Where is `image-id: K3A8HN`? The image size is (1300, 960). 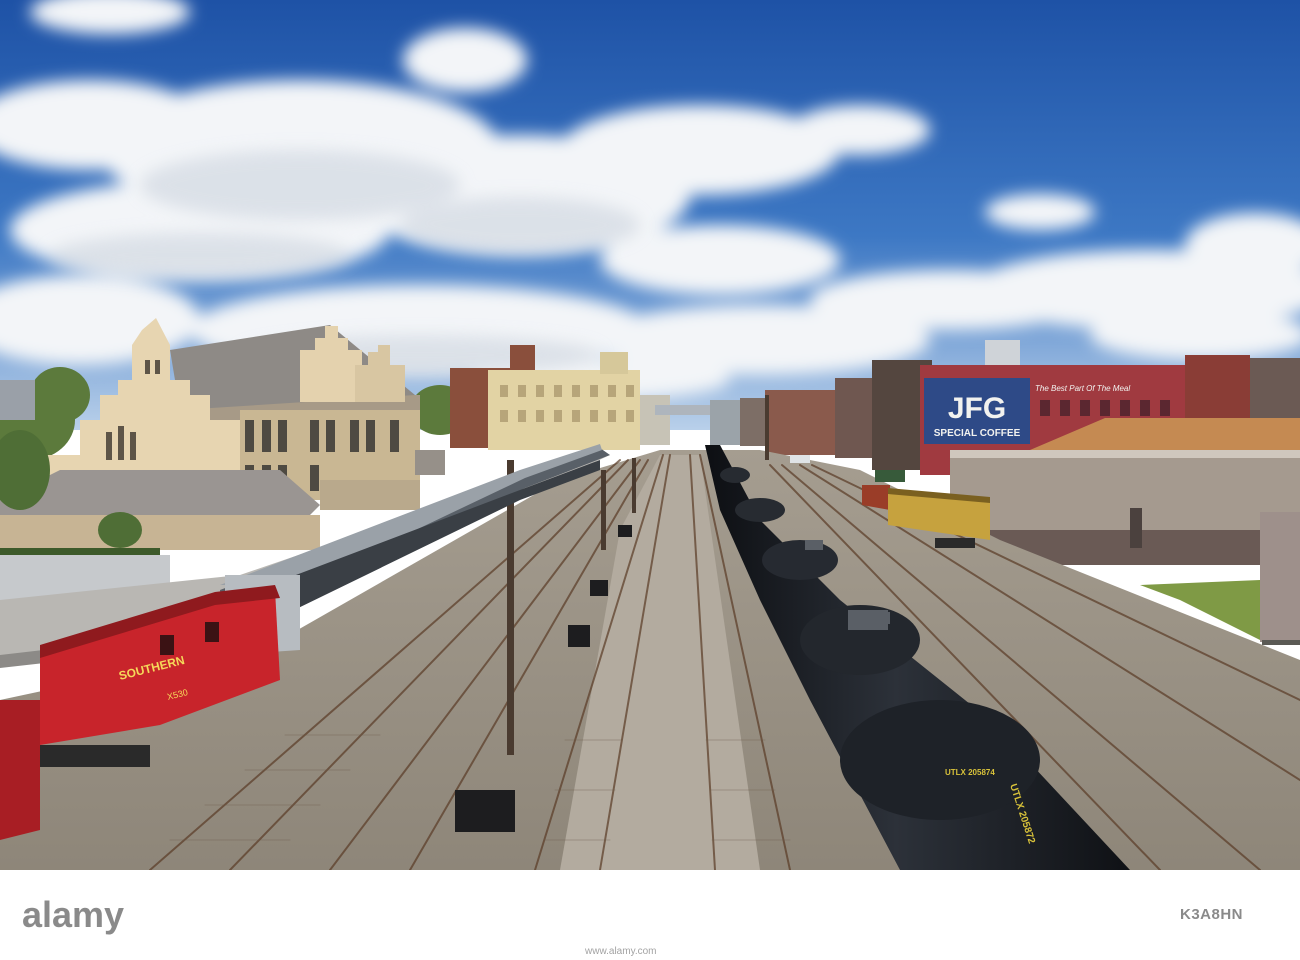
image-id: K3A8HN is located at coordinates (1235, 917).